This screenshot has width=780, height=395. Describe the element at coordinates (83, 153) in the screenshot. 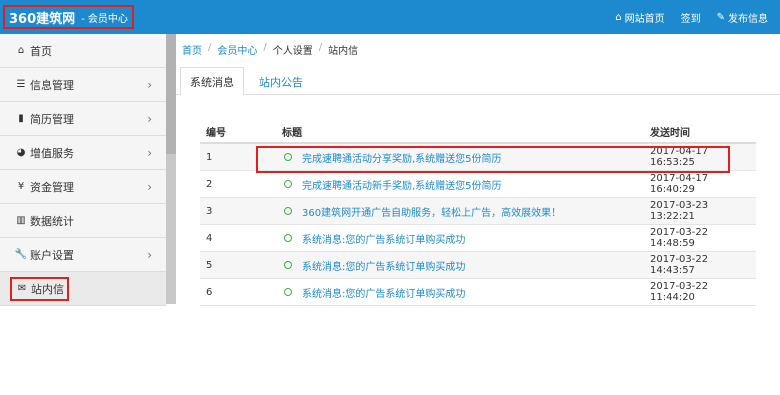

I see `sidebar-item-value-added: ◕ 增值服务 ›` at that location.